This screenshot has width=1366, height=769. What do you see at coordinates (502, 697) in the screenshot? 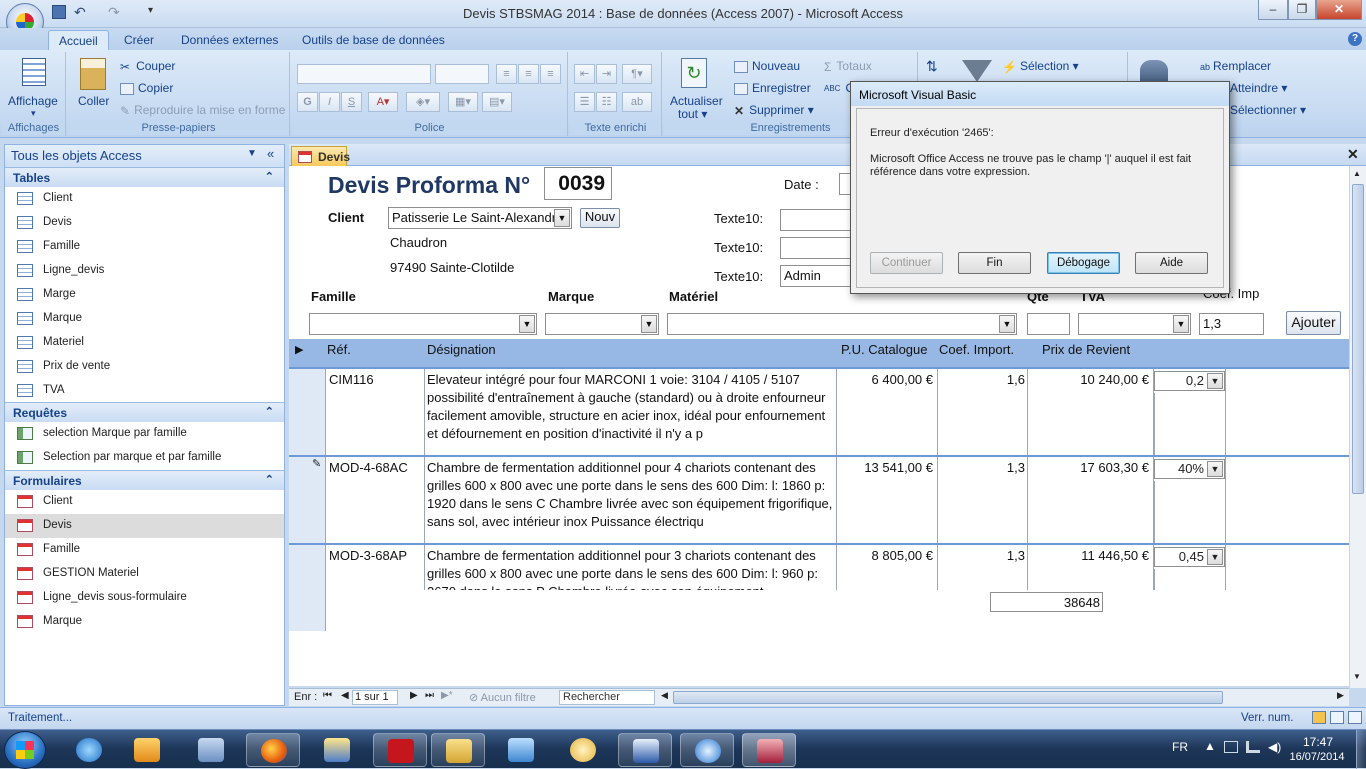
I see `filter-status: ⊘ Aucun filtre` at bounding box center [502, 697].